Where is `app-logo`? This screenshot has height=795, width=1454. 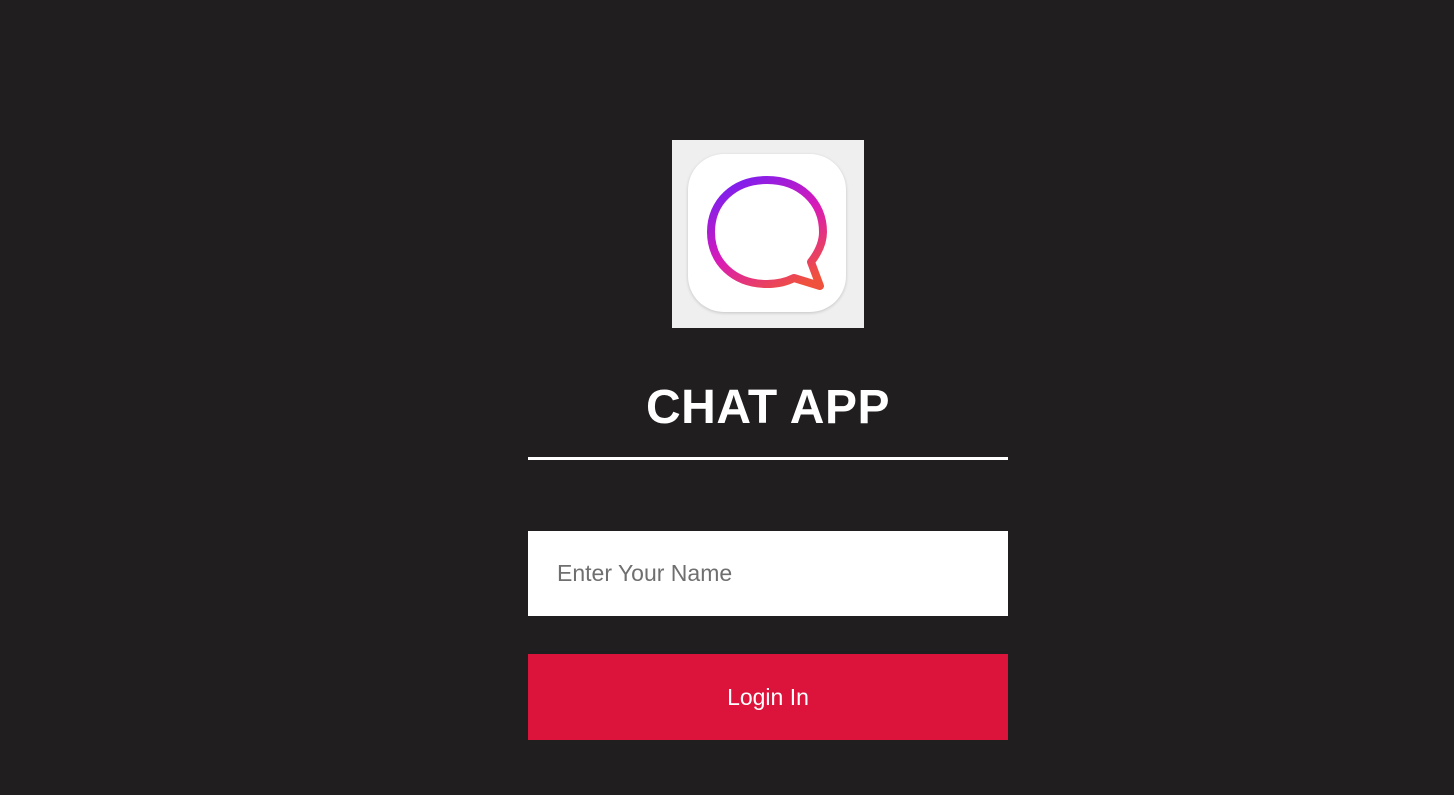
app-logo is located at coordinates (768, 234).